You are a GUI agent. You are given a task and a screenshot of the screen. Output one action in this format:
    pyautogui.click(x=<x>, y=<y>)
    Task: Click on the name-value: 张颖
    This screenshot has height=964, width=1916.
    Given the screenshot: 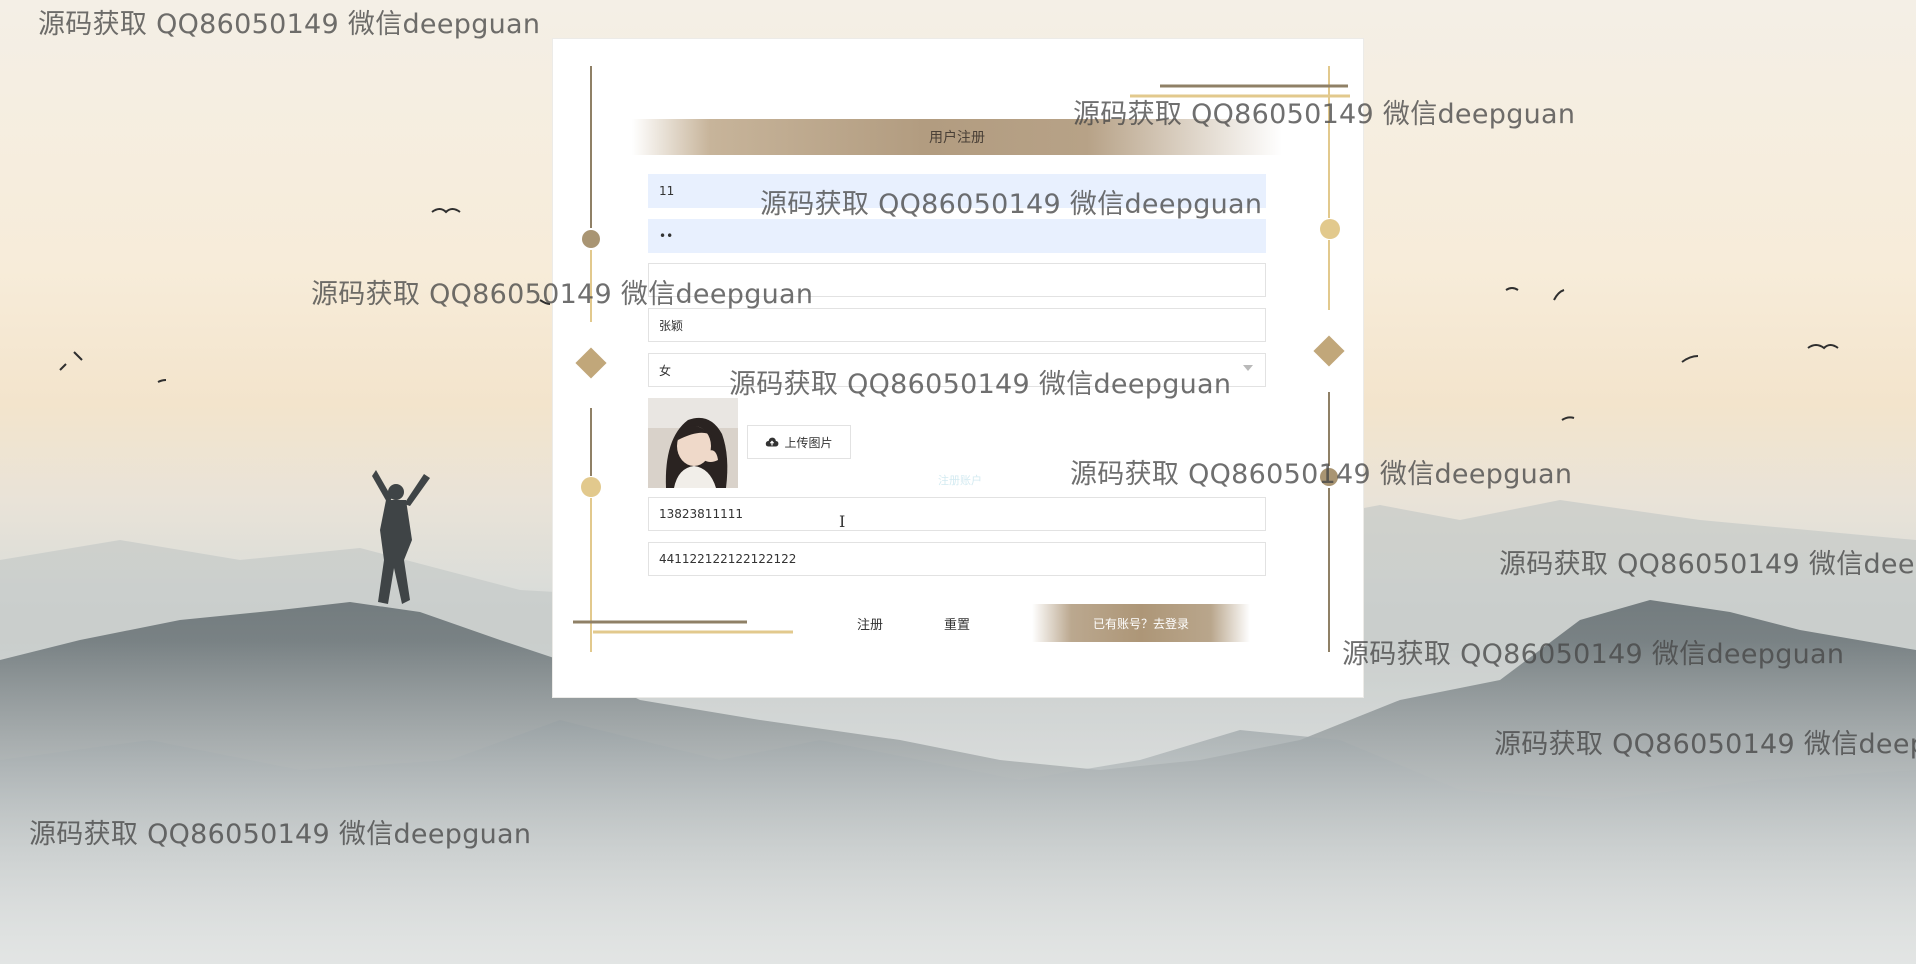 What is the action you would take?
    pyautogui.click(x=671, y=325)
    